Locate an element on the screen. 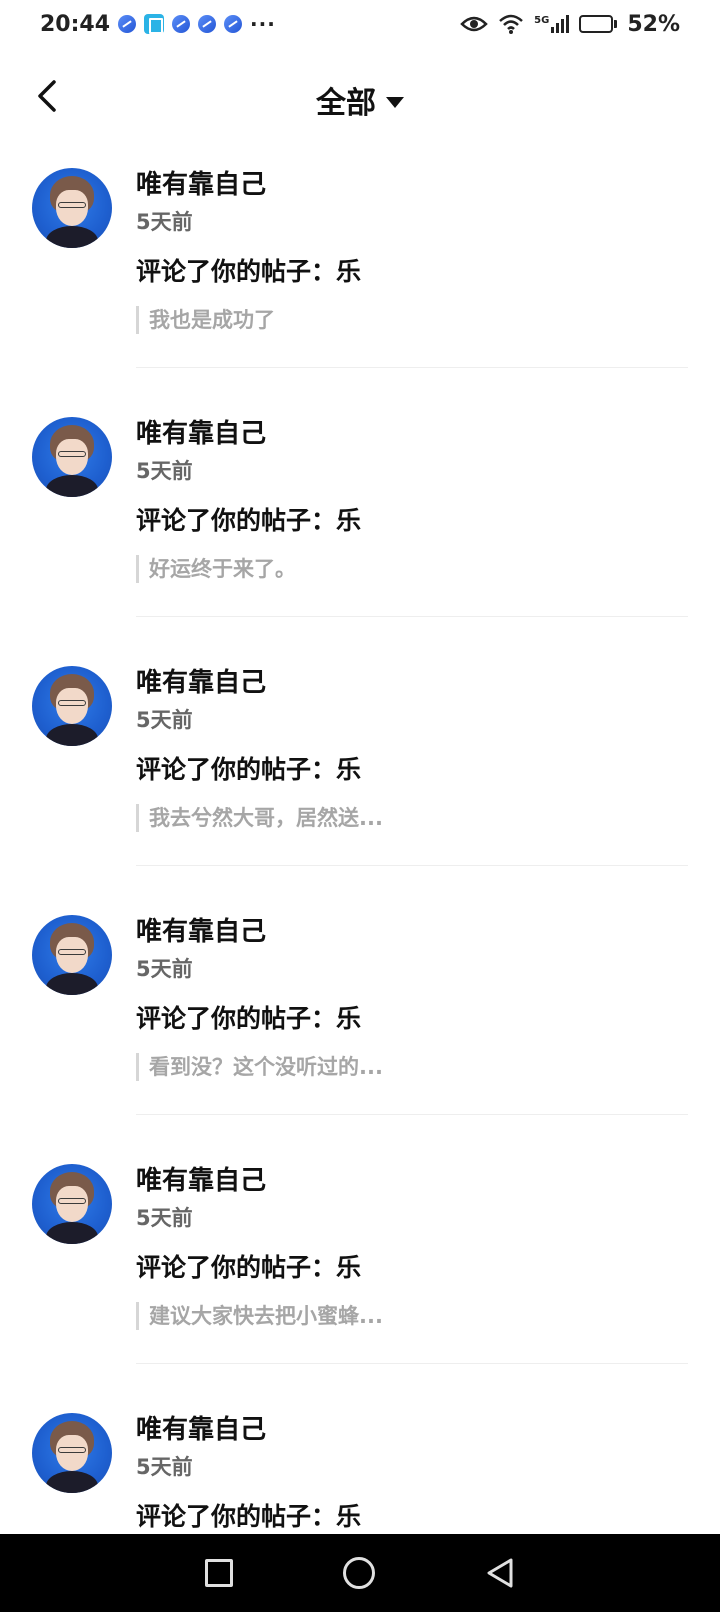 The image size is (720, 1612). home-button is located at coordinates (359, 1573).